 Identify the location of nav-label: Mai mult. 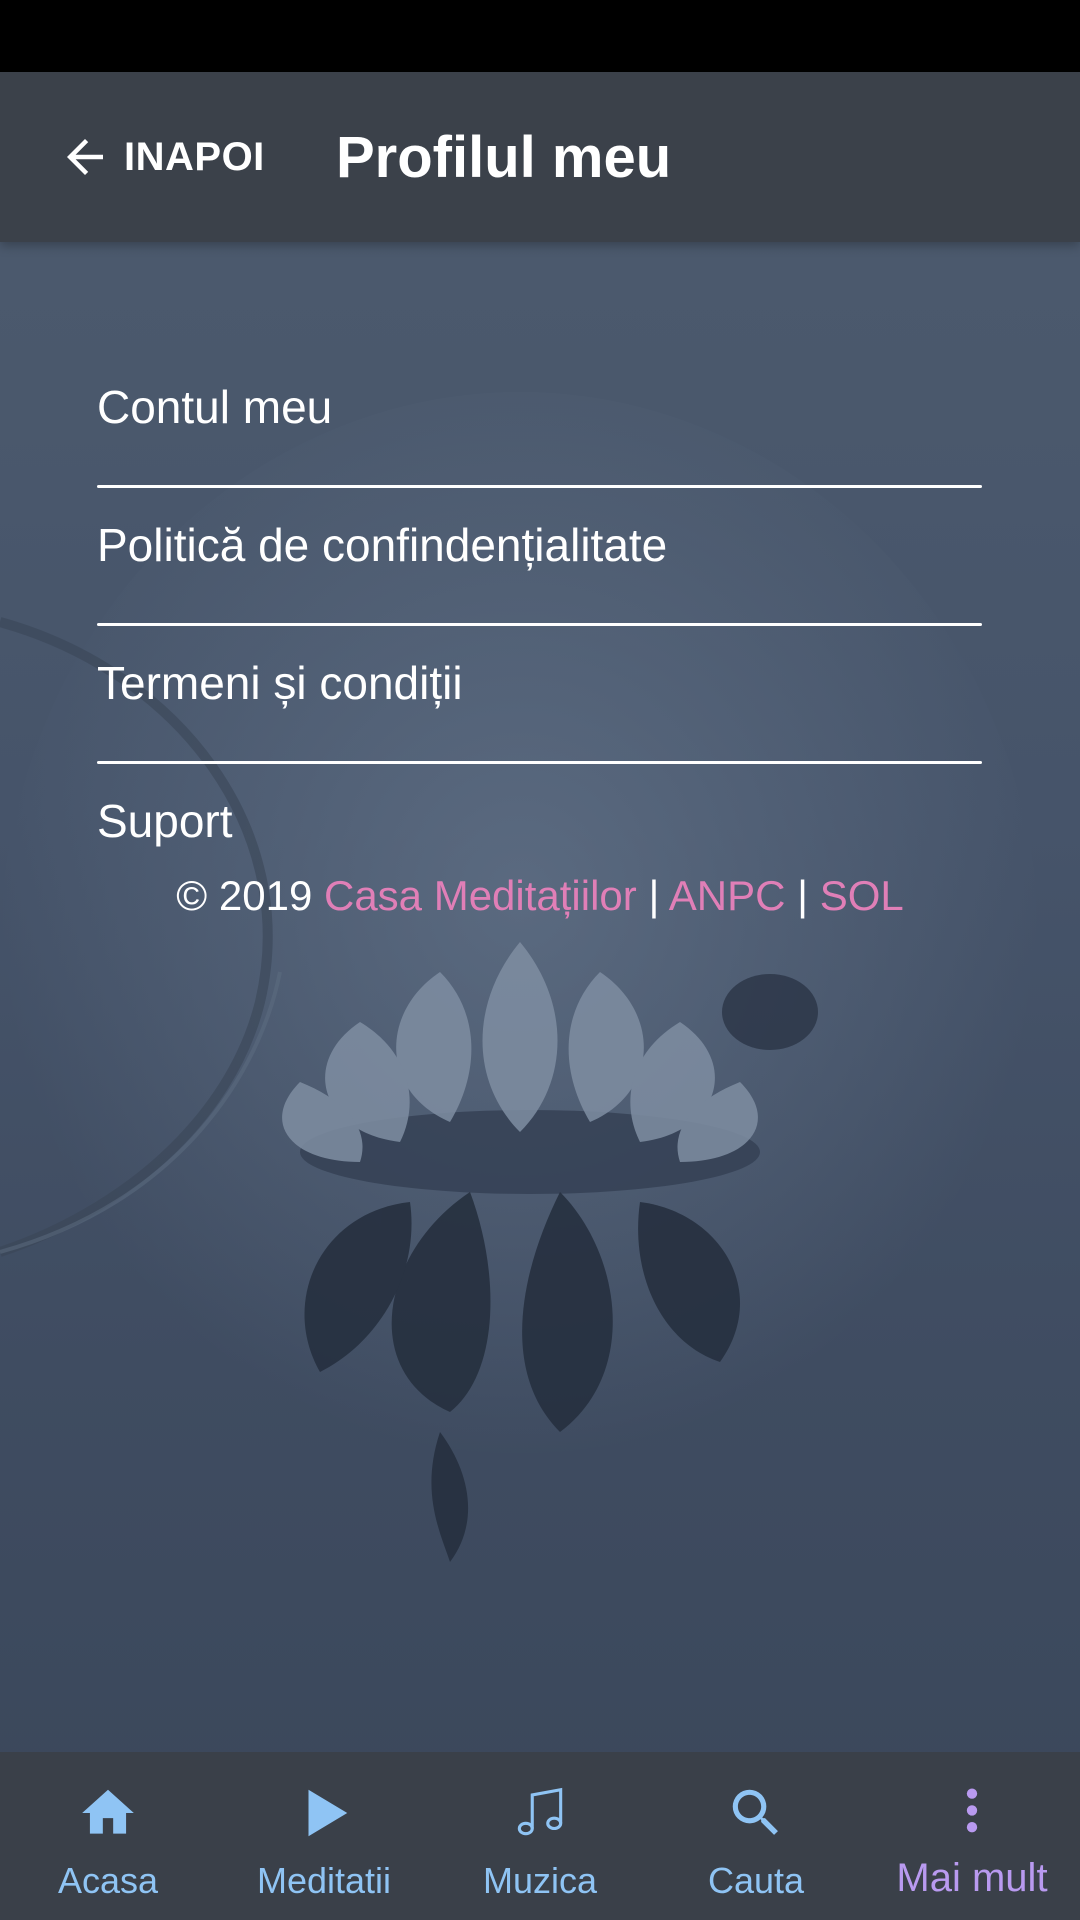
(972, 1878).